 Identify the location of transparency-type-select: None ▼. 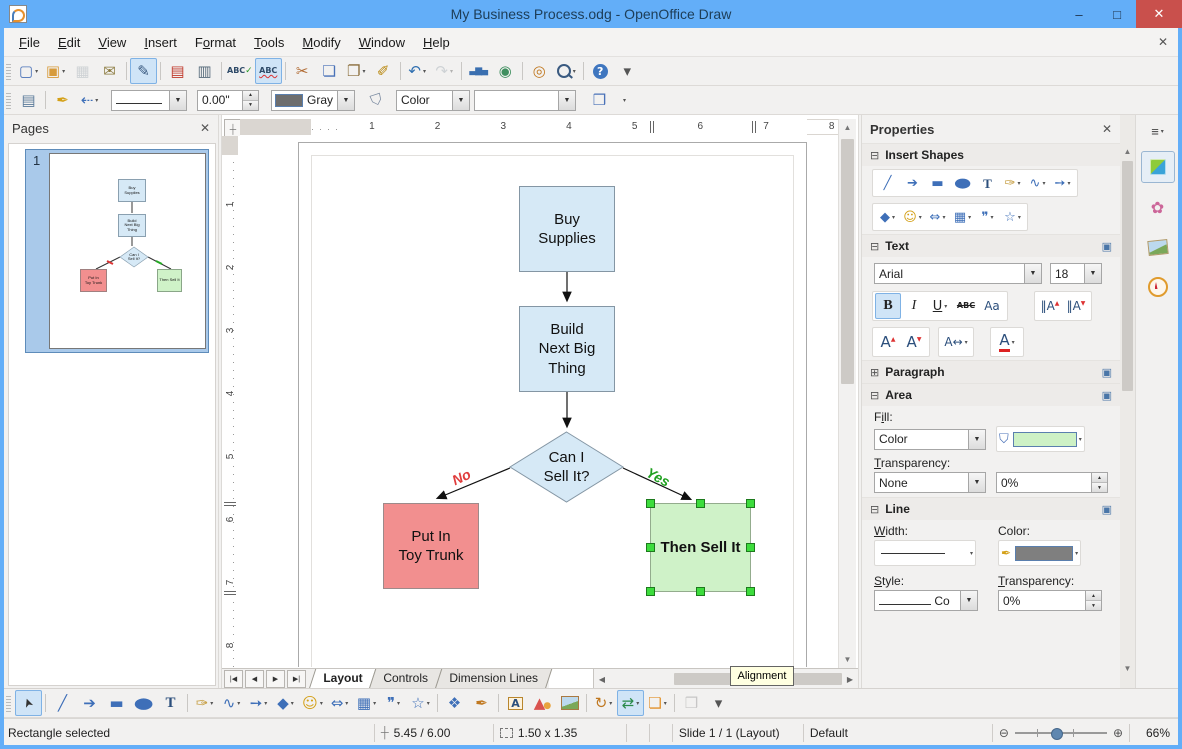
(930, 482).